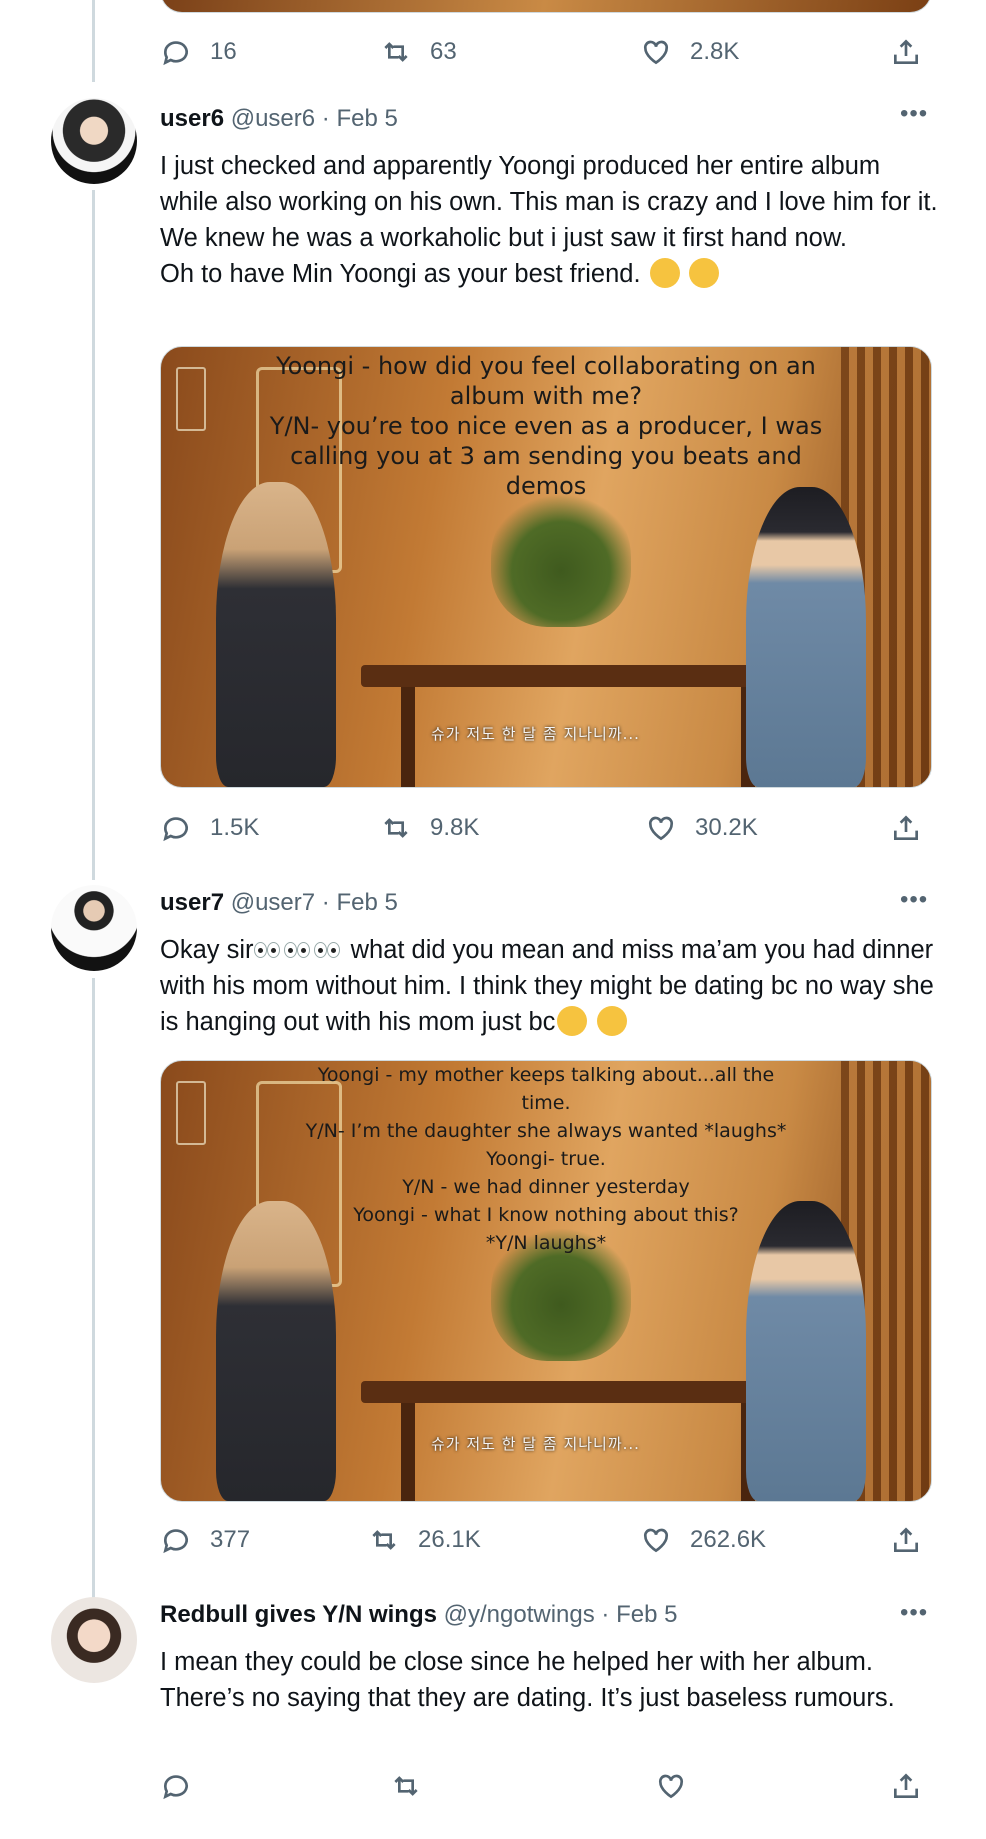 The image size is (986, 1839). I want to click on display-name: Redbull gives Y/N wings, so click(298, 1614).